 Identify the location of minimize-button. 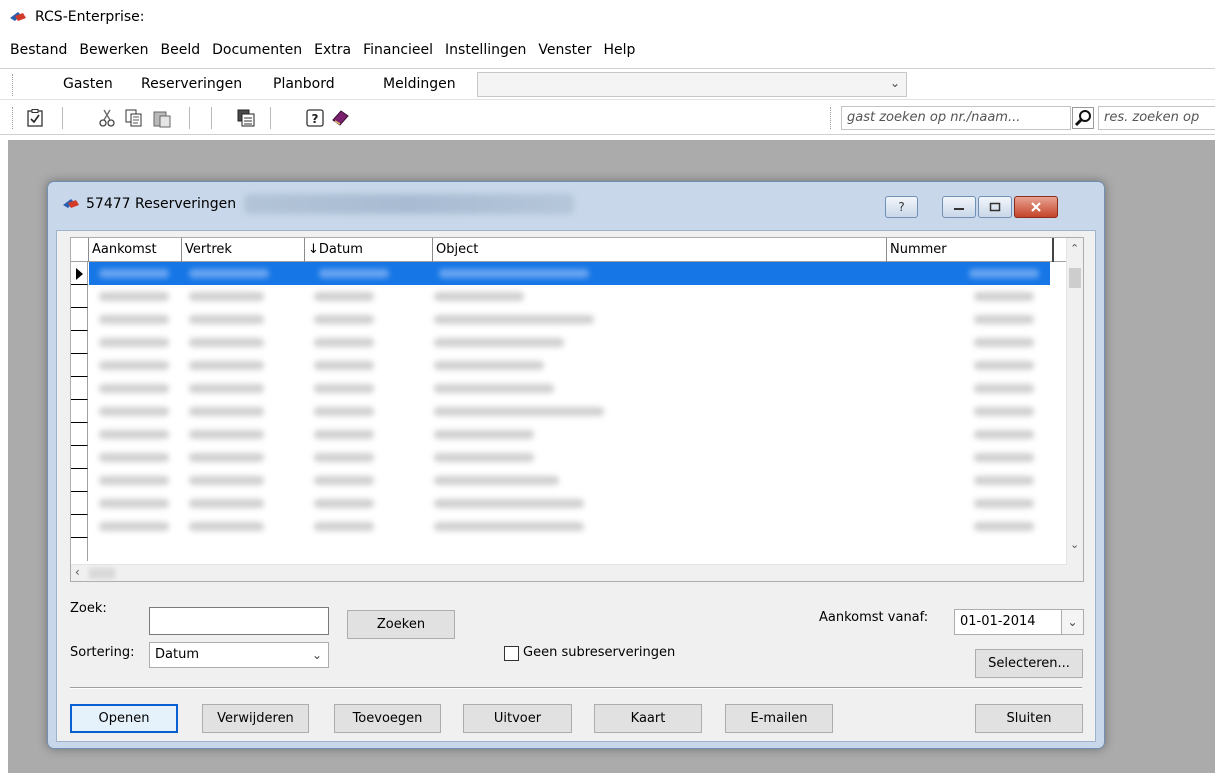
(959, 207).